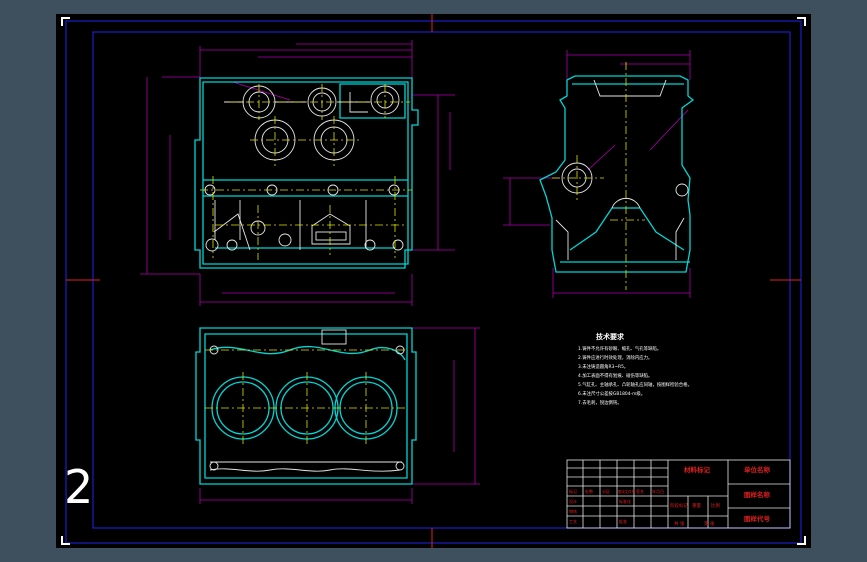 The width and height of the screenshot is (867, 562). What do you see at coordinates (658, 491) in the screenshot?
I see `revision-header-cell: 年月日` at bounding box center [658, 491].